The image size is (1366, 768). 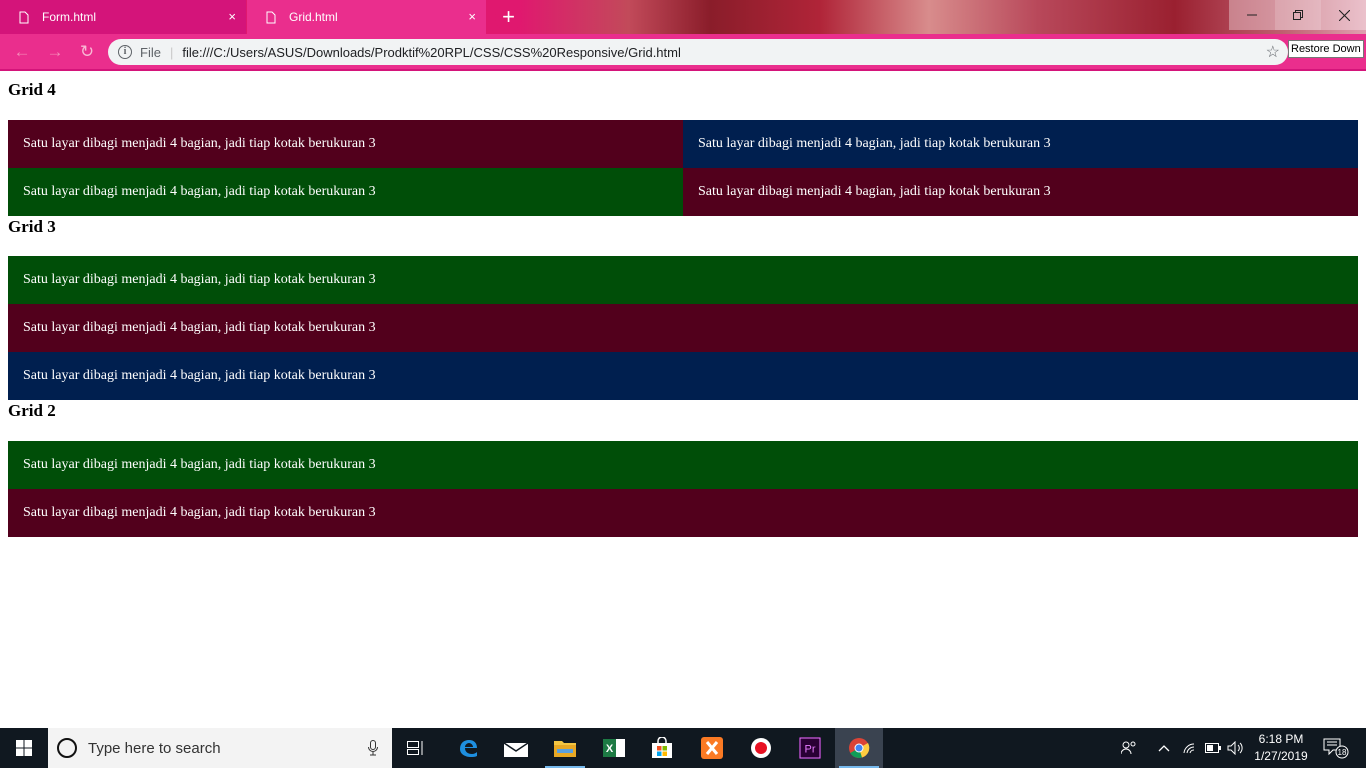 I want to click on scheme-label: File, so click(x=150, y=52).